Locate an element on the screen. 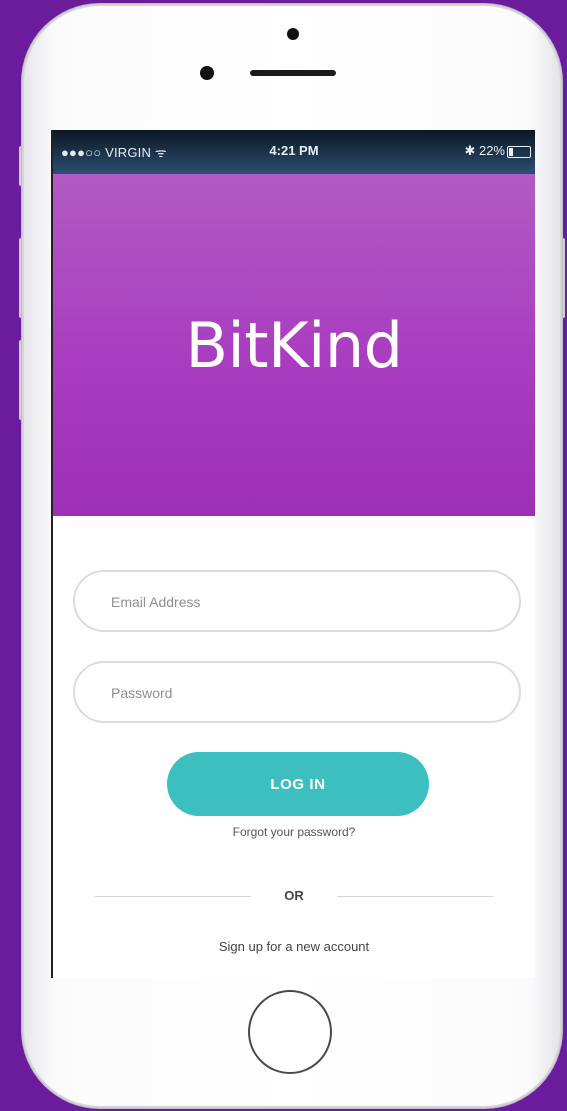 The image size is (567, 1111). email-field is located at coordinates (297, 601).